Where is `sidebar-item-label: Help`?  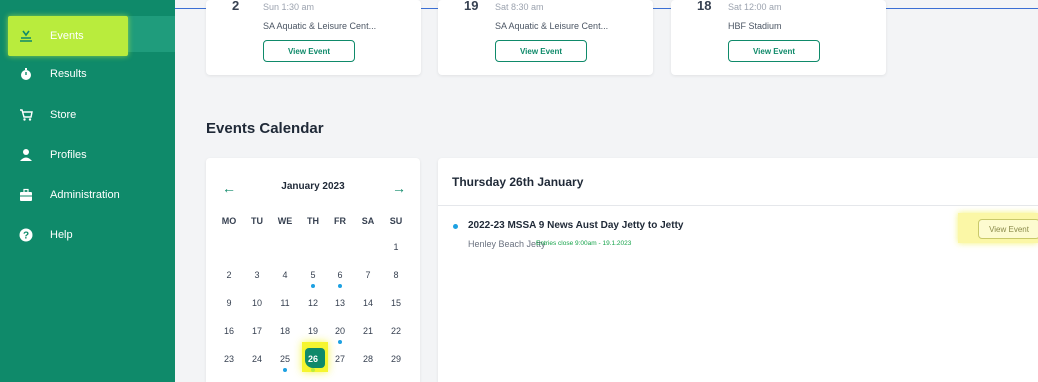 sidebar-item-label: Help is located at coordinates (61, 235).